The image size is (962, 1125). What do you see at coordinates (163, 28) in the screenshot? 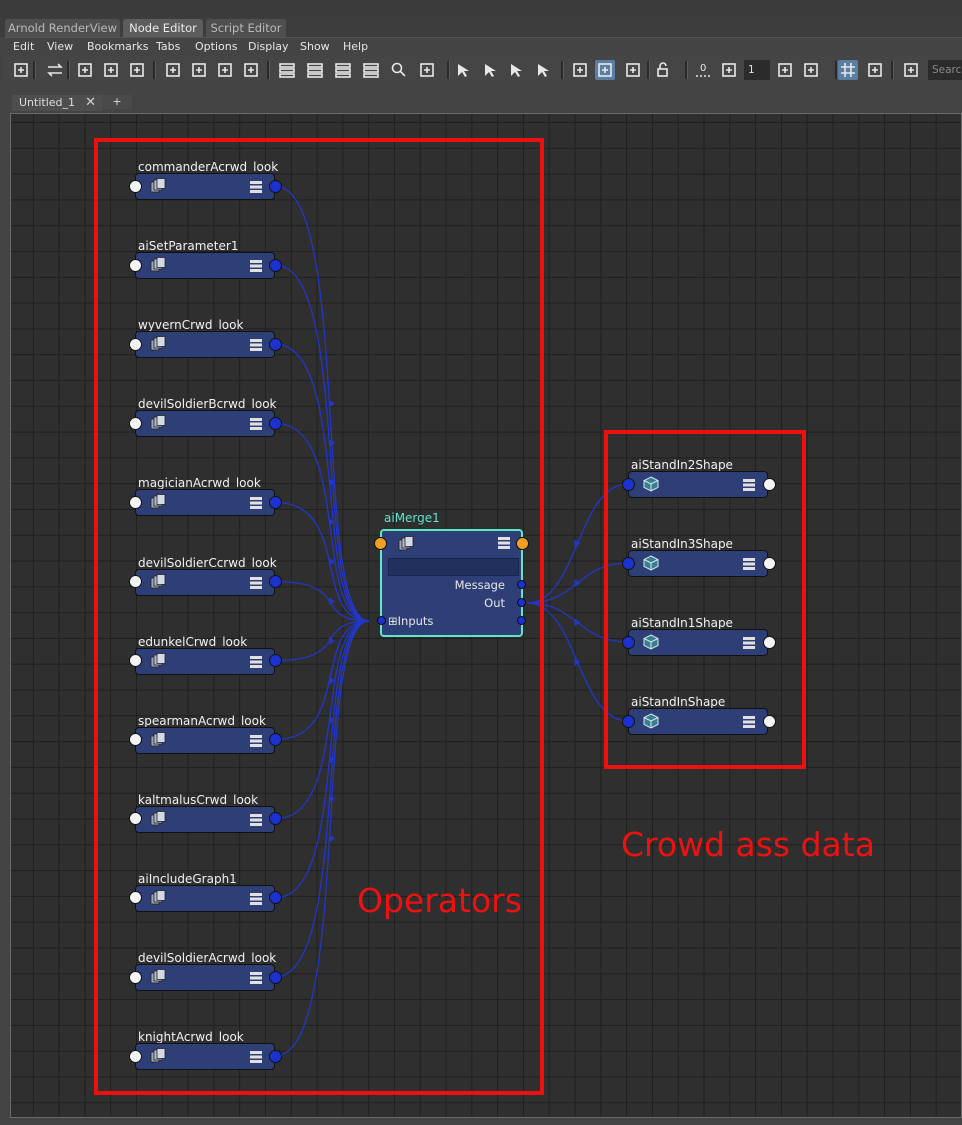
I see `tab-node-editor: Node Editor` at bounding box center [163, 28].